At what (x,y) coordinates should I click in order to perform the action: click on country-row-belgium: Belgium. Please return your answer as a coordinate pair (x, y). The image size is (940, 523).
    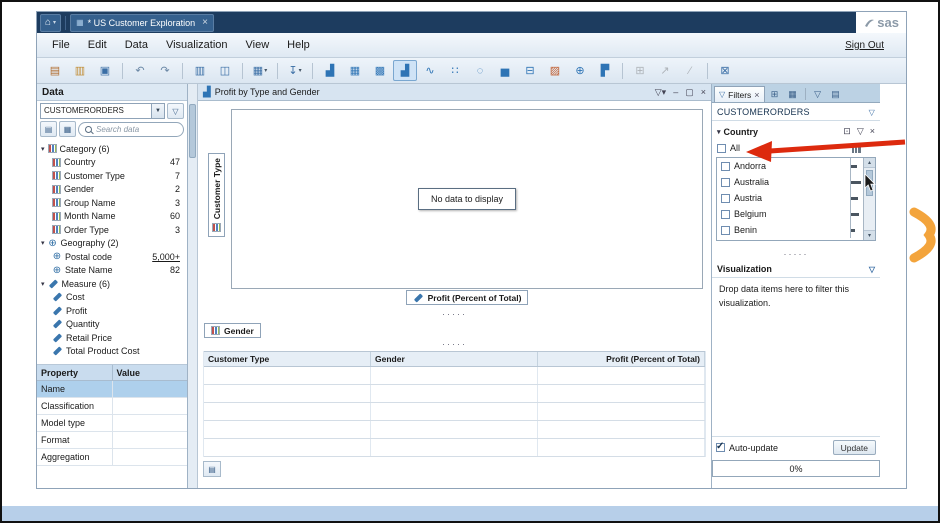
    Looking at the image, I should click on (790, 214).